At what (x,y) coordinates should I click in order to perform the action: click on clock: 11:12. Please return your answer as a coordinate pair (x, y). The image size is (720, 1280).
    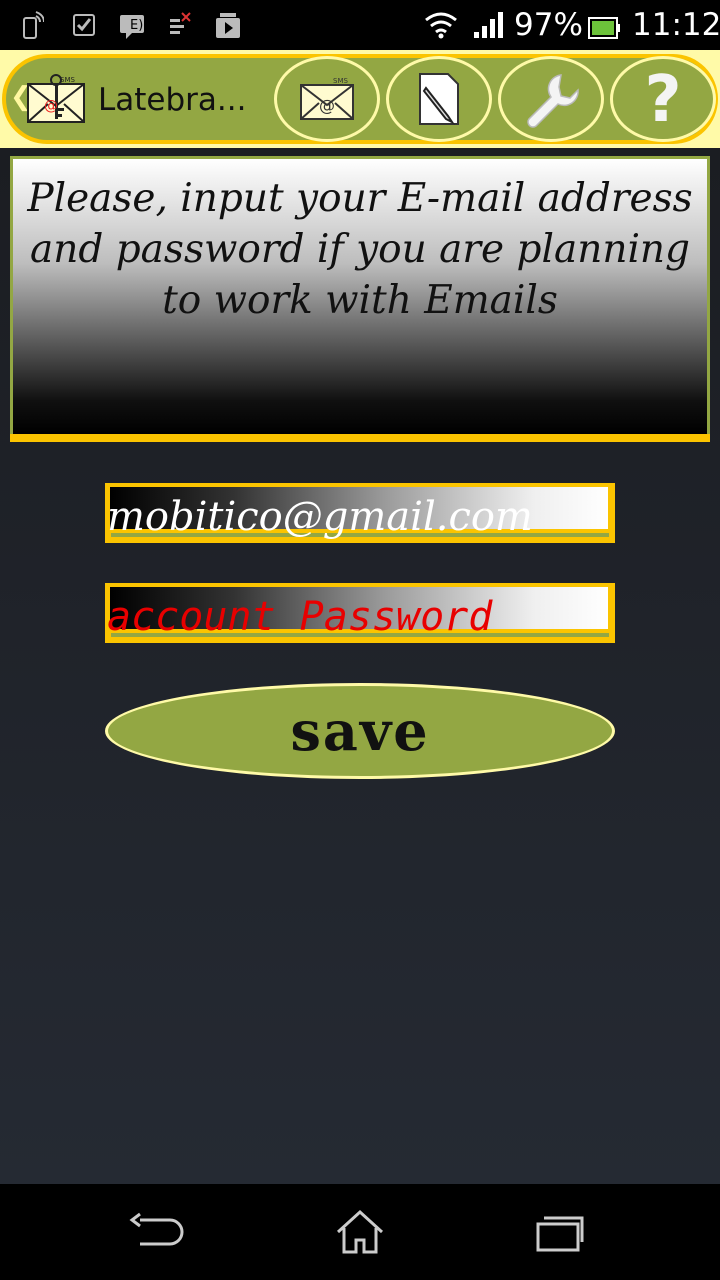
    Looking at the image, I should click on (676, 25).